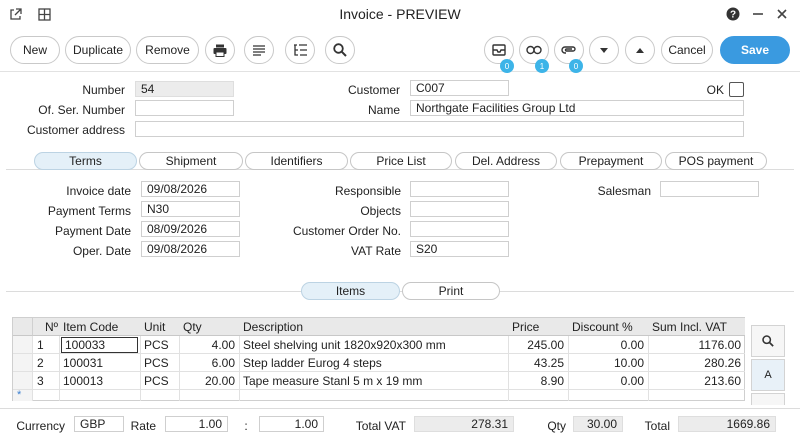 The width and height of the screenshot is (800, 436). What do you see at coordinates (716, 161) in the screenshot?
I see `tab-pos-payment: POS payment` at bounding box center [716, 161].